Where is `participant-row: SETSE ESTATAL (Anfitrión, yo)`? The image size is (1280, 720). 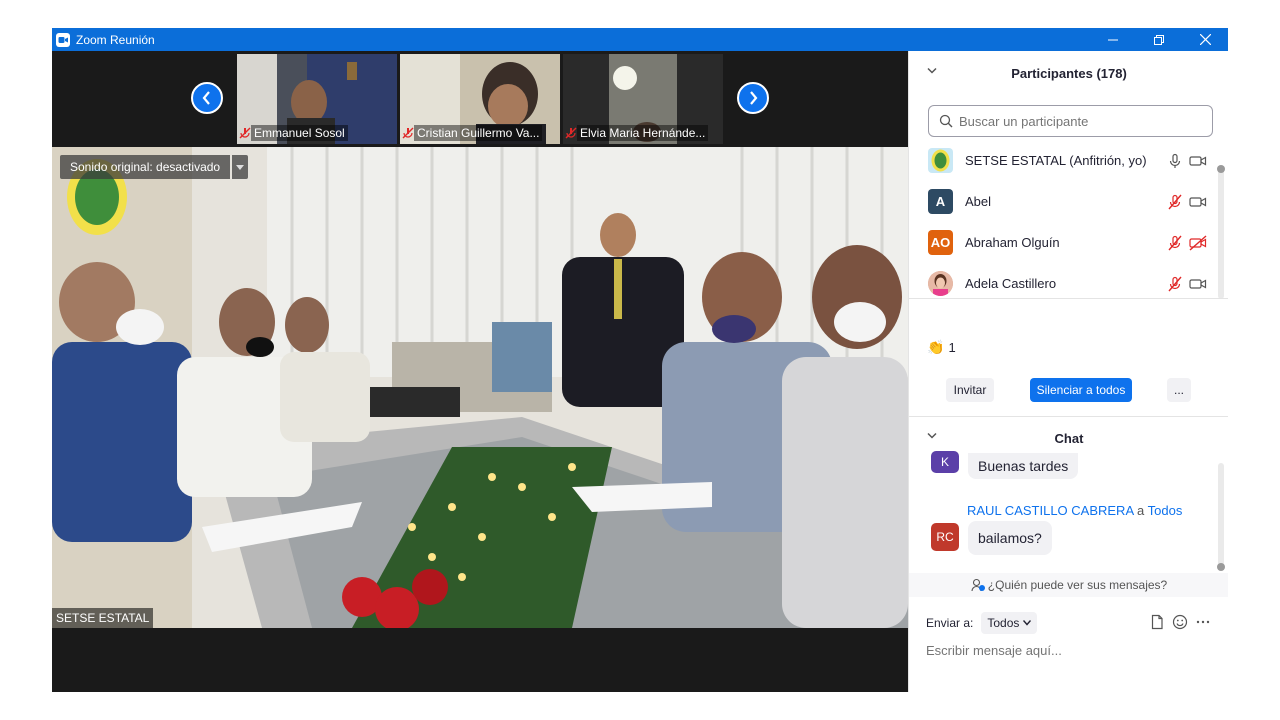
participant-row: SETSE ESTATAL (Anfitrión, yo) is located at coordinates (1064, 162).